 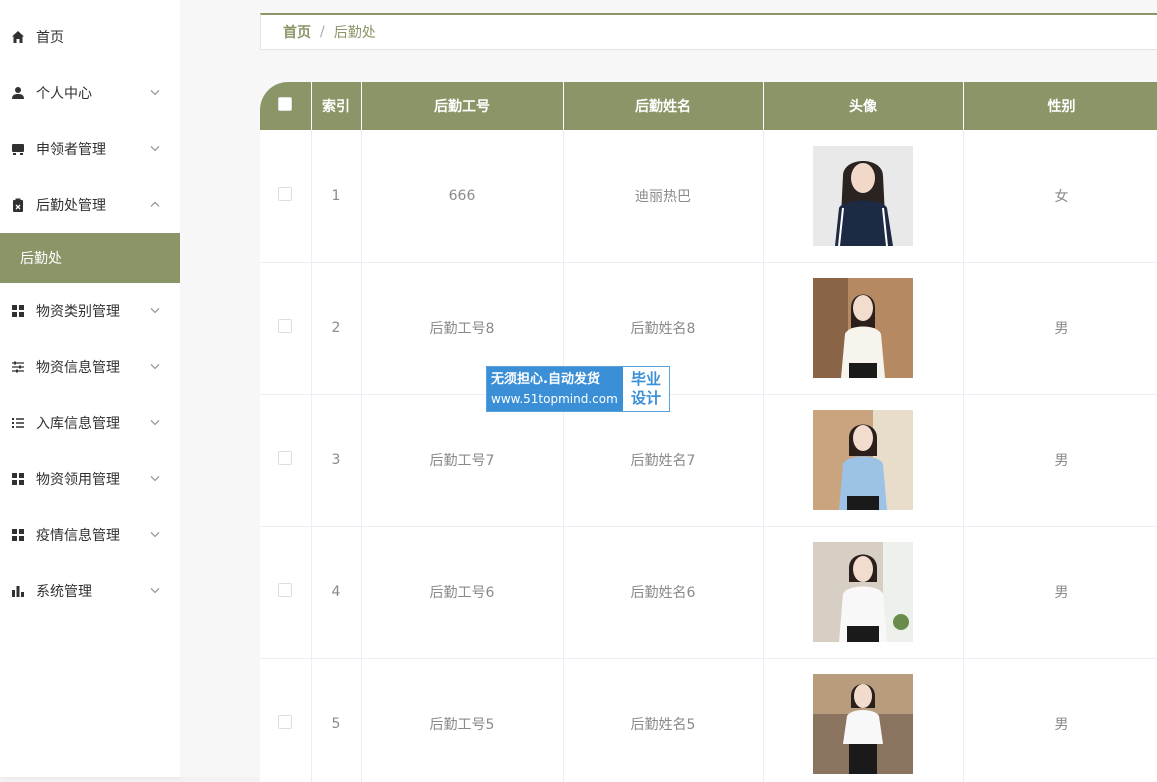 What do you see at coordinates (90, 149) in the screenshot?
I see `menu-item-applicant: 申领者管理` at bounding box center [90, 149].